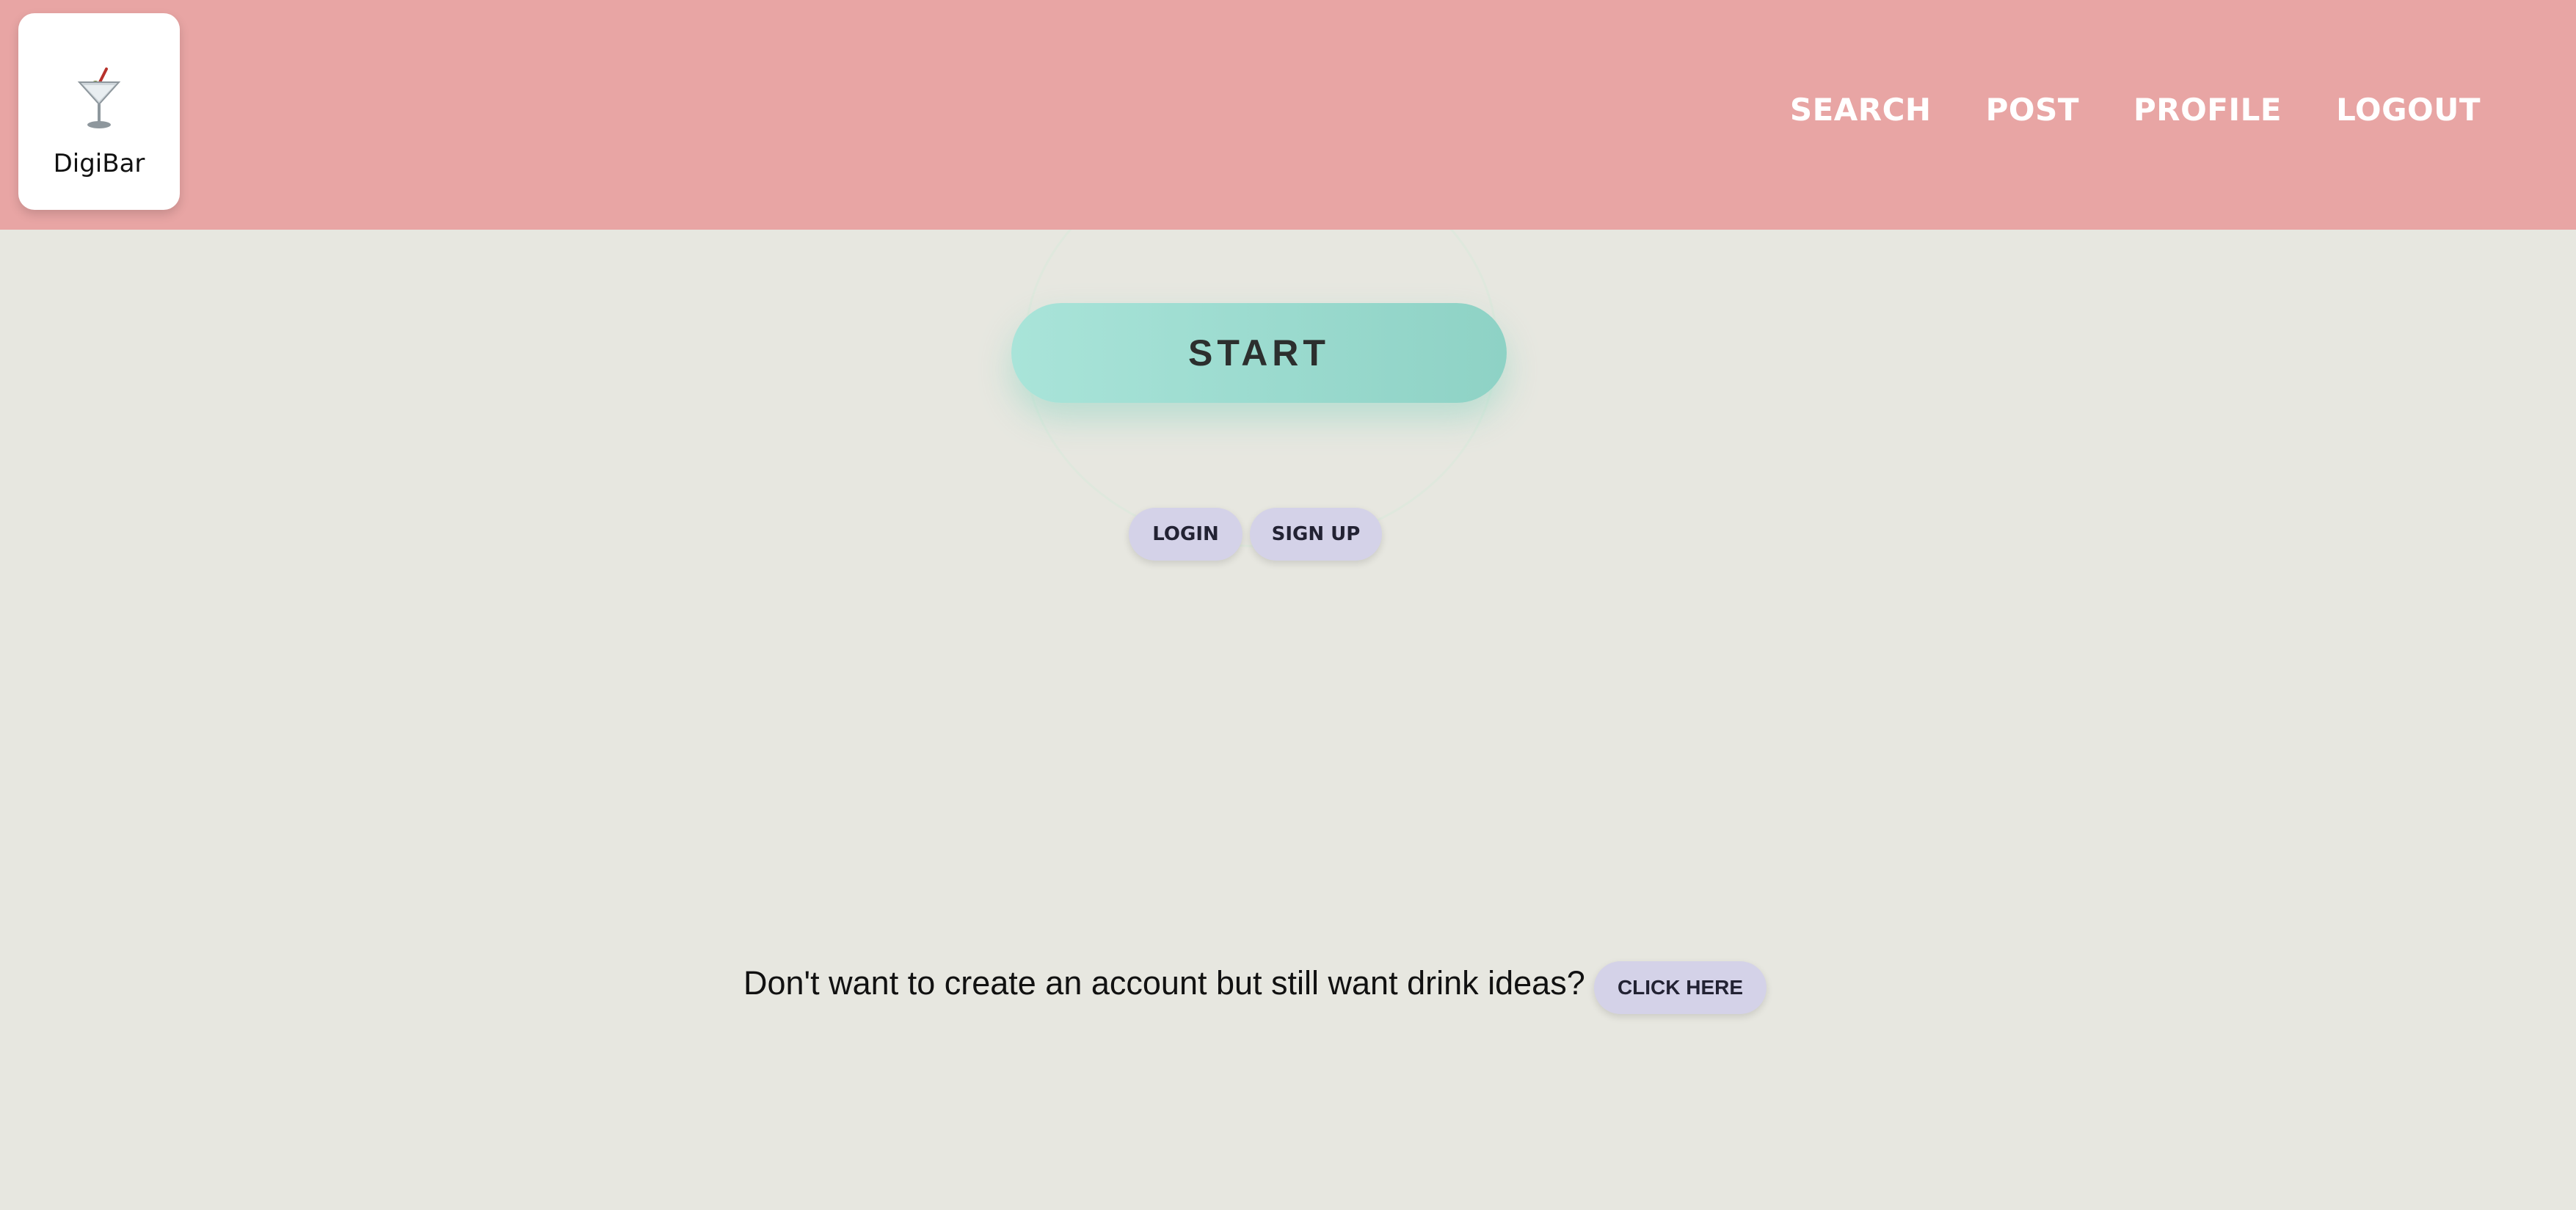 This screenshot has width=2576, height=1210. Describe the element at coordinates (1861, 110) in the screenshot. I see `nav-search: SEARCH` at that location.